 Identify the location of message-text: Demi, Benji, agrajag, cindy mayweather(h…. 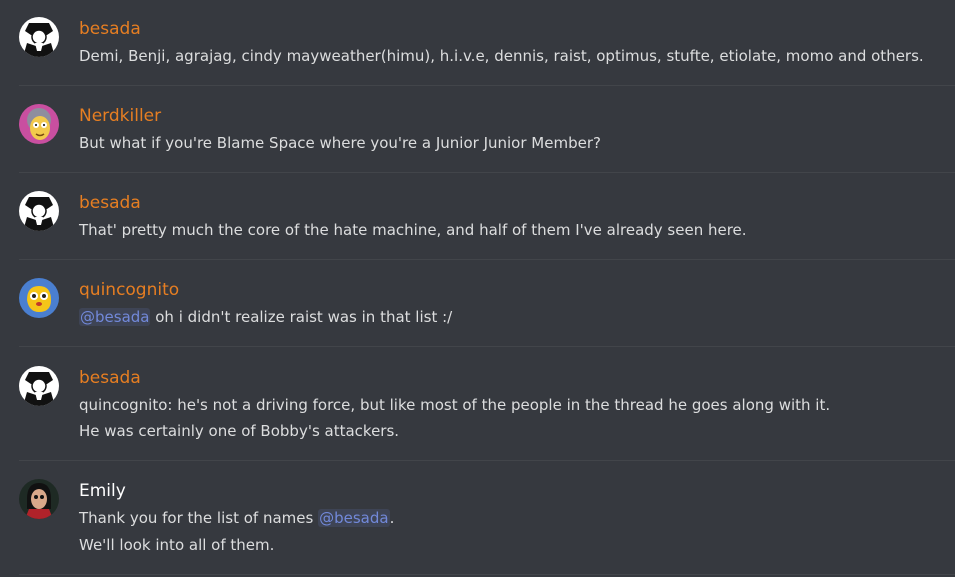
(501, 56).